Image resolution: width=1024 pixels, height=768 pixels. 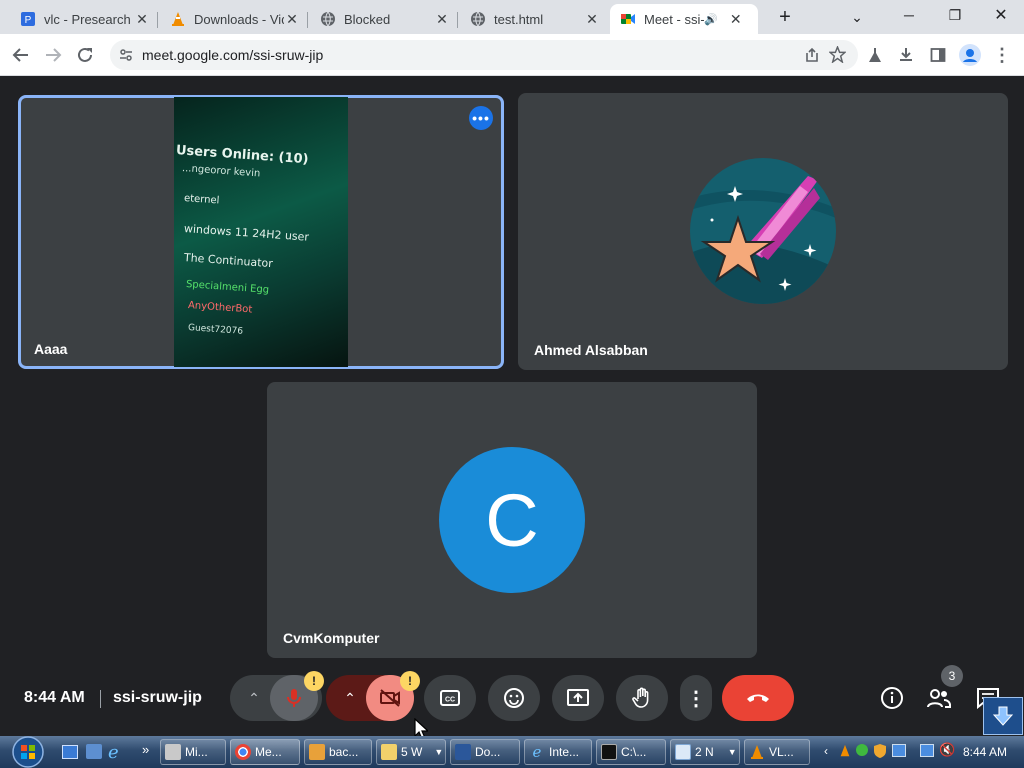 What do you see at coordinates (54, 697) in the screenshot?
I see `meeting-clock: 8:44 AM` at bounding box center [54, 697].